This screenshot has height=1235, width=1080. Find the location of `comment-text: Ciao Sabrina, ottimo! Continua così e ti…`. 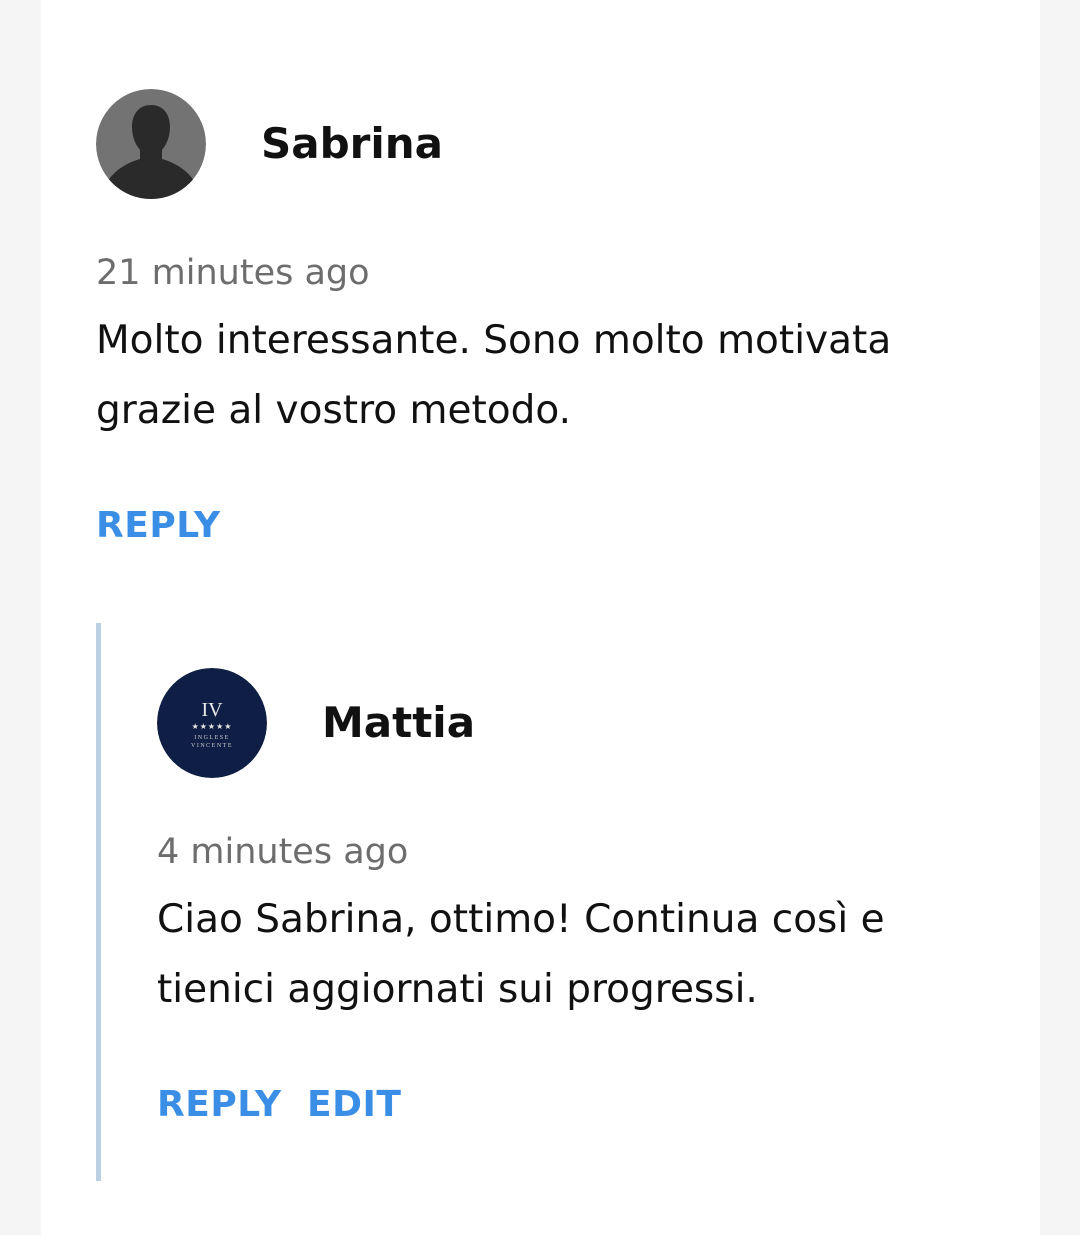

comment-text: Ciao Sabrina, ottimo! Continua così e ti… is located at coordinates (521, 954).